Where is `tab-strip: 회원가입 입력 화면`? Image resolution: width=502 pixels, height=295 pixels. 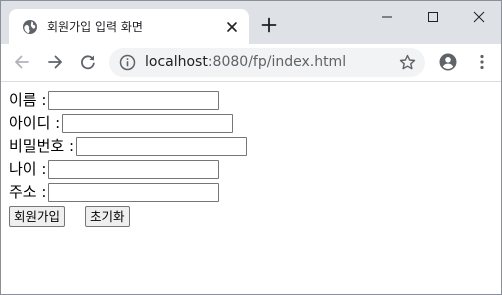
tab-strip: 회원가입 입력 화면 is located at coordinates (251, 22).